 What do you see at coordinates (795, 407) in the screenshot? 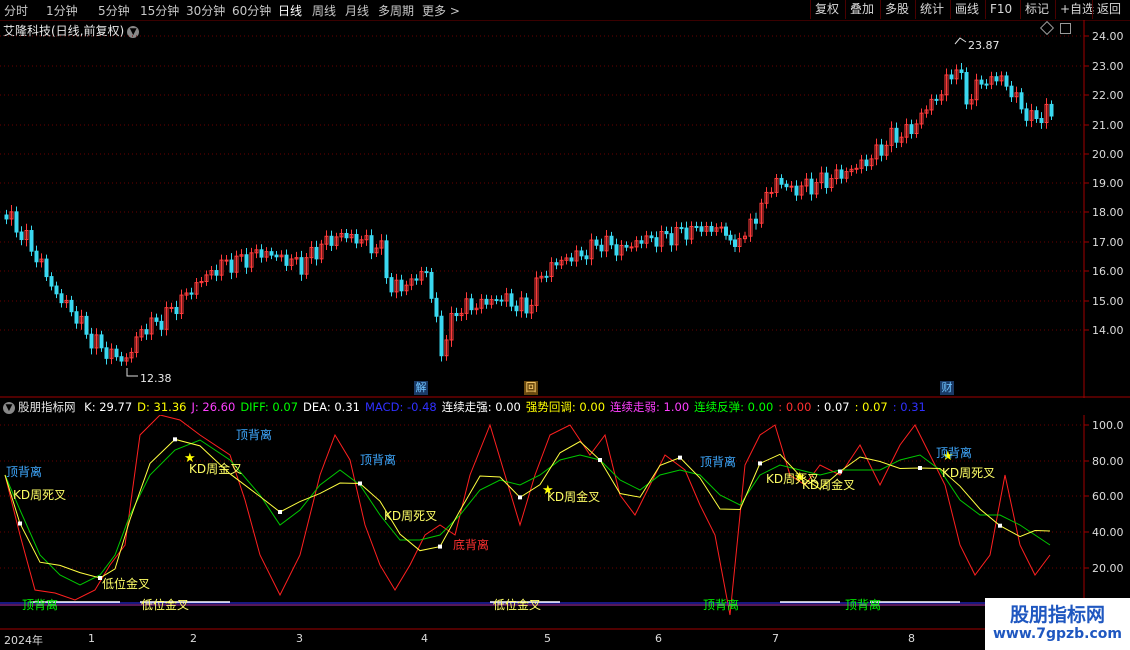
I see `indicator-value: : 0.00` at bounding box center [795, 407].